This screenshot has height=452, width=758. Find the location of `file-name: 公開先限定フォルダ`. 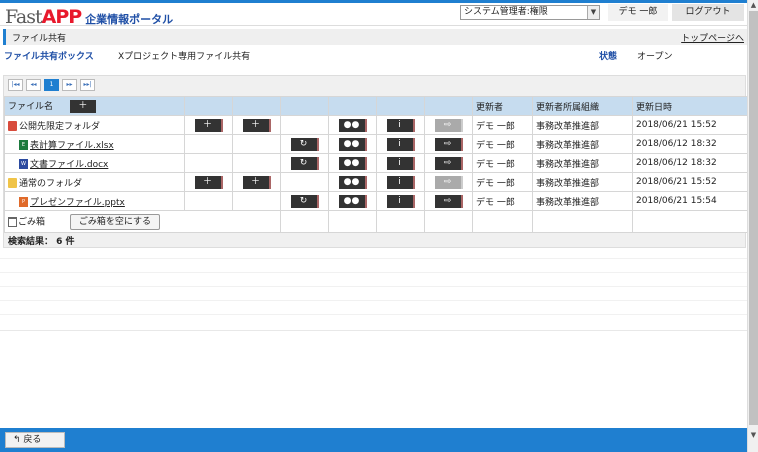

file-name: 公開先限定フォルダ is located at coordinates (59, 127).